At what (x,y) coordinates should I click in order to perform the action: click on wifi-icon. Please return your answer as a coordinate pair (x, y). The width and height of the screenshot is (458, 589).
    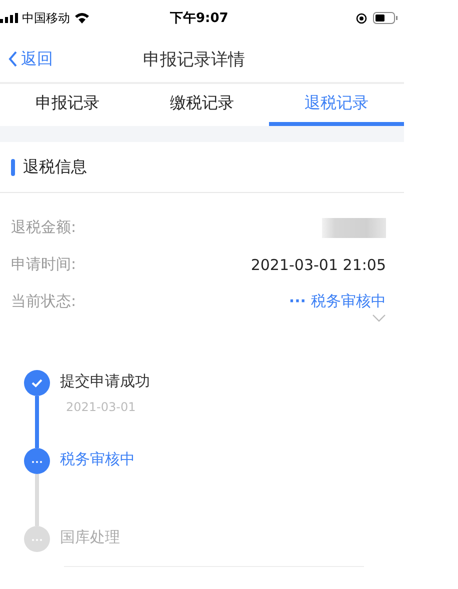
    Looking at the image, I should click on (82, 18).